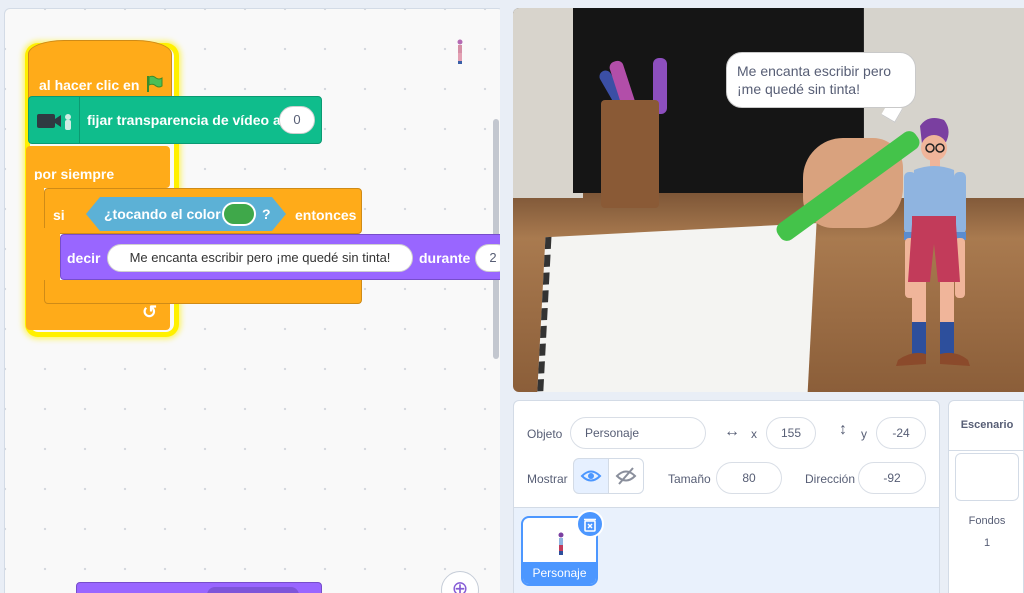  Describe the element at coordinates (155, 83) in the screenshot. I see `green-flag-icon` at that location.